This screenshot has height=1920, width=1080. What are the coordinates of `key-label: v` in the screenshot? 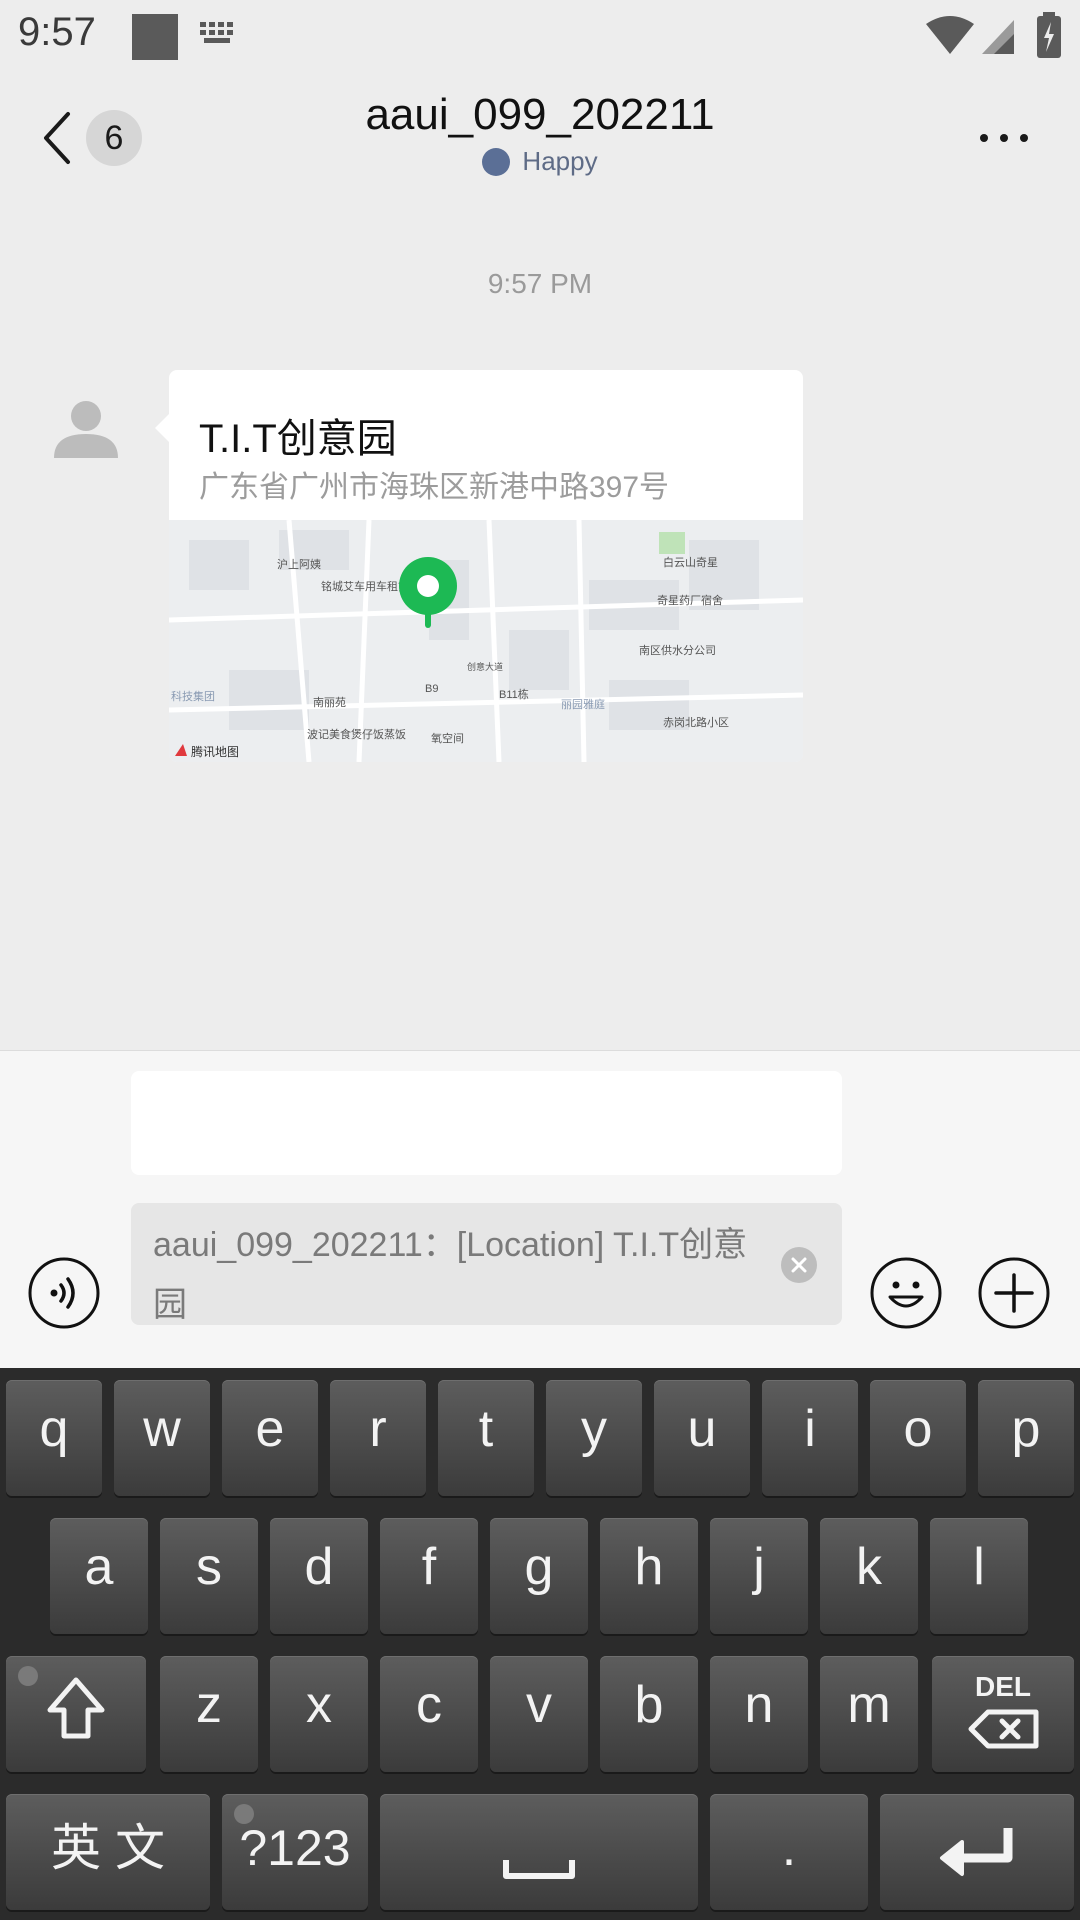 It's located at (539, 1705).